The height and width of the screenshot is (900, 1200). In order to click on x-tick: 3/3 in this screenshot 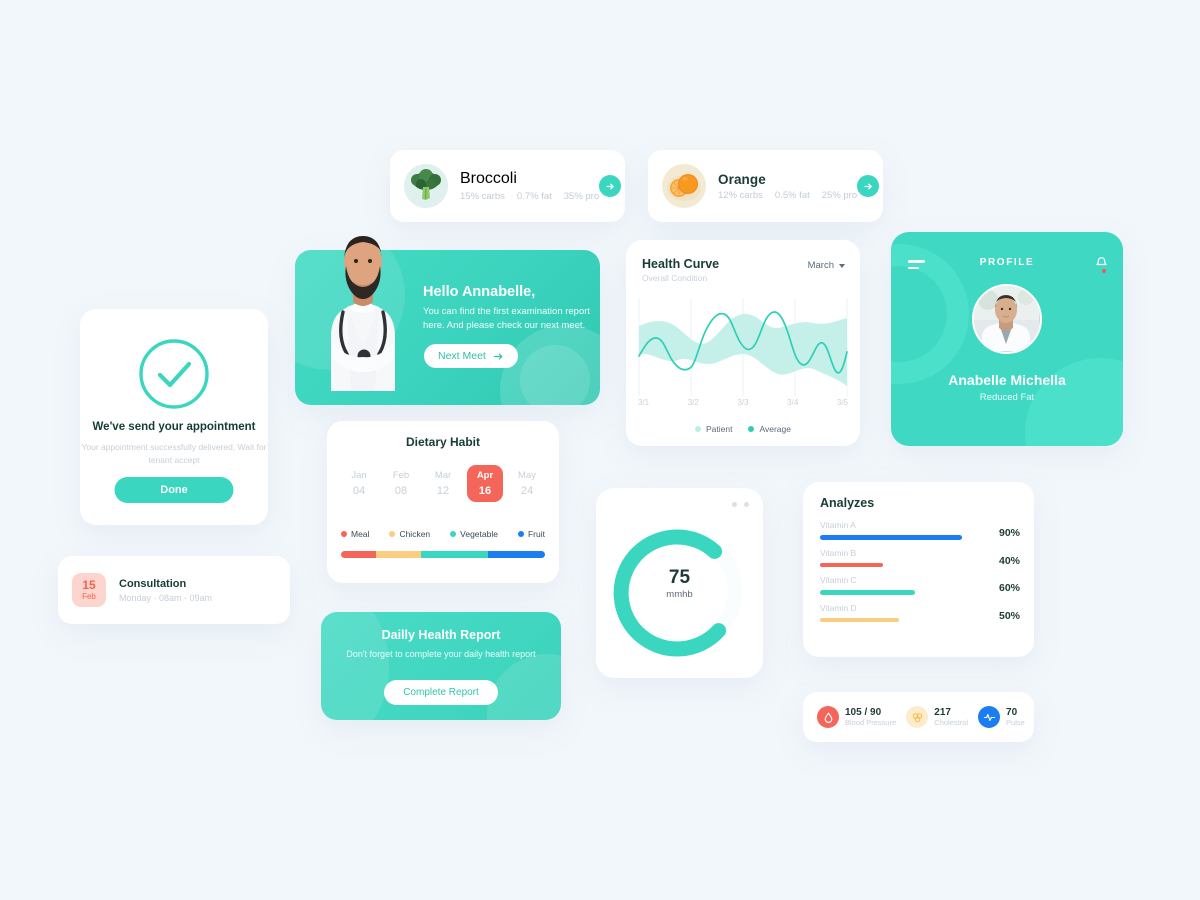, I will do `click(743, 402)`.